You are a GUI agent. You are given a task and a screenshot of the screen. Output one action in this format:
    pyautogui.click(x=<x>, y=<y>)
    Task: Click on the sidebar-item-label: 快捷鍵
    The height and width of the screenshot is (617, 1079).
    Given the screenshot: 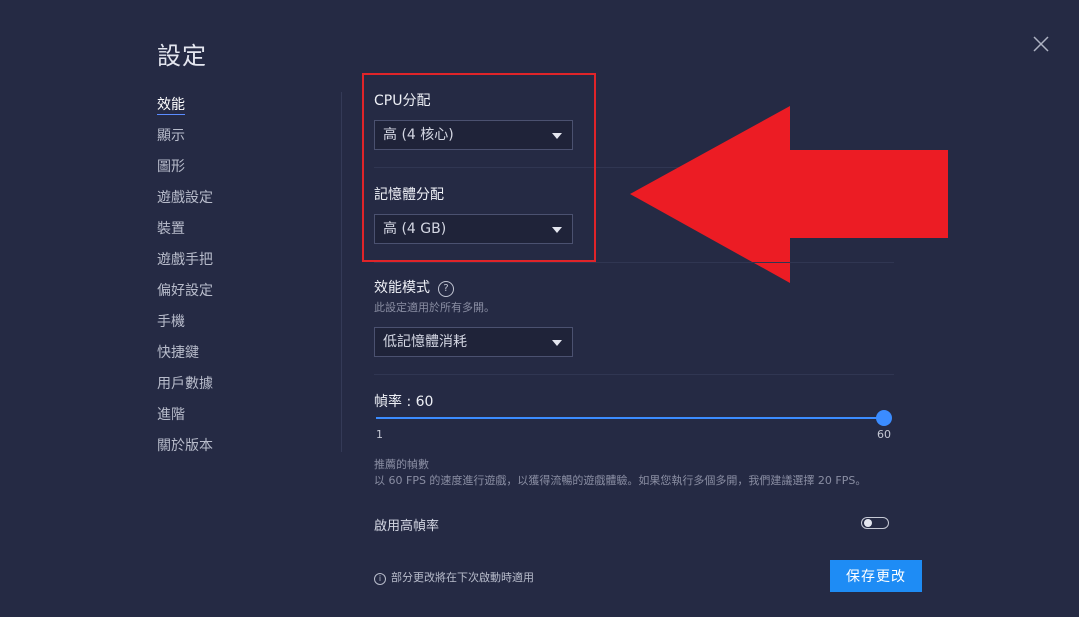 What is the action you would take?
    pyautogui.click(x=178, y=353)
    